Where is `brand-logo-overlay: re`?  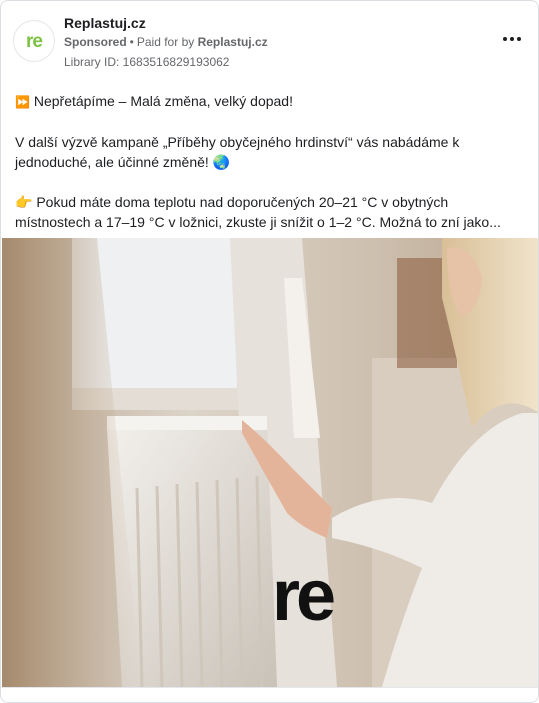 brand-logo-overlay: re is located at coordinates (304, 596).